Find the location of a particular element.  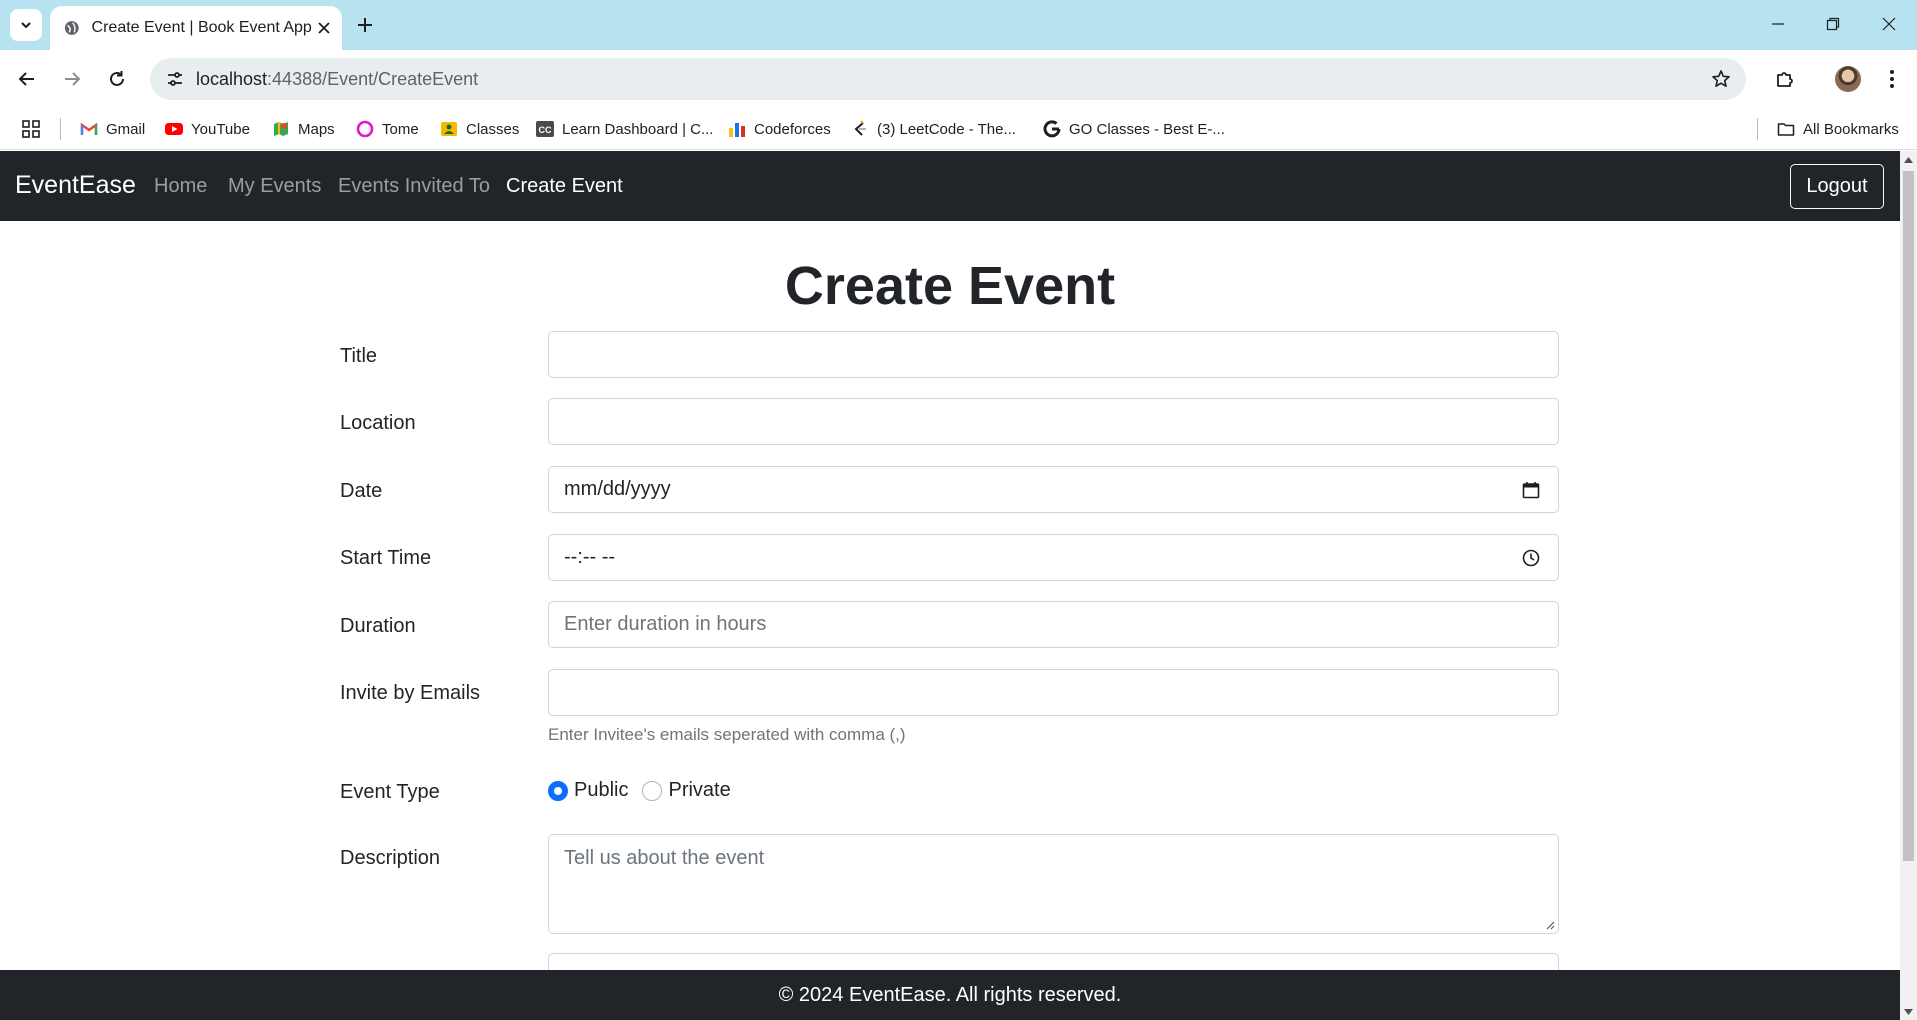

reload-button is located at coordinates (117, 79).